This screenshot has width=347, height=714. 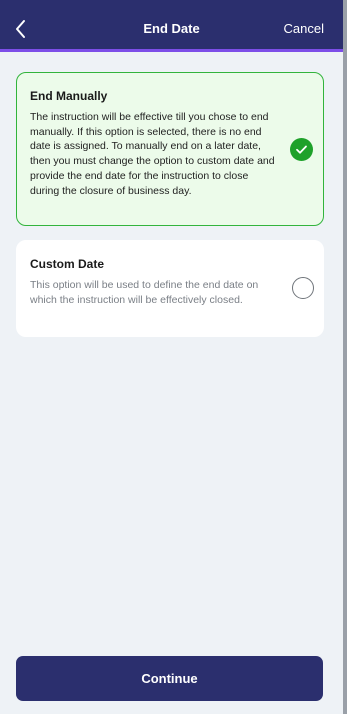 What do you see at coordinates (169, 678) in the screenshot?
I see `continue-button: Continue` at bounding box center [169, 678].